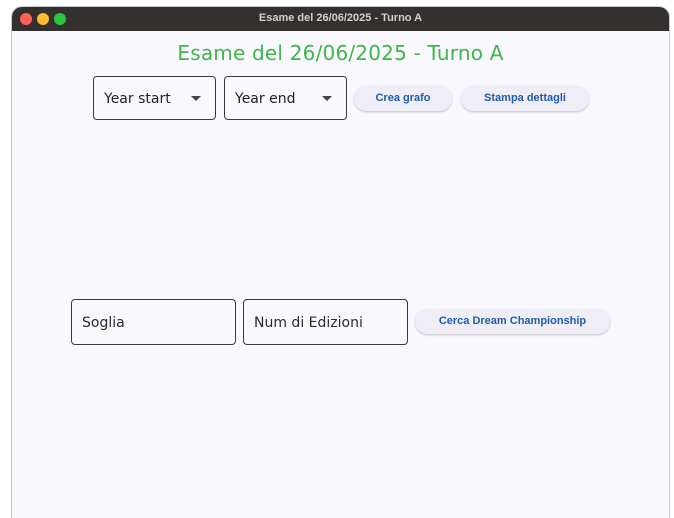 The width and height of the screenshot is (674, 518). I want to click on soglia-field: Soglia, so click(153, 322).